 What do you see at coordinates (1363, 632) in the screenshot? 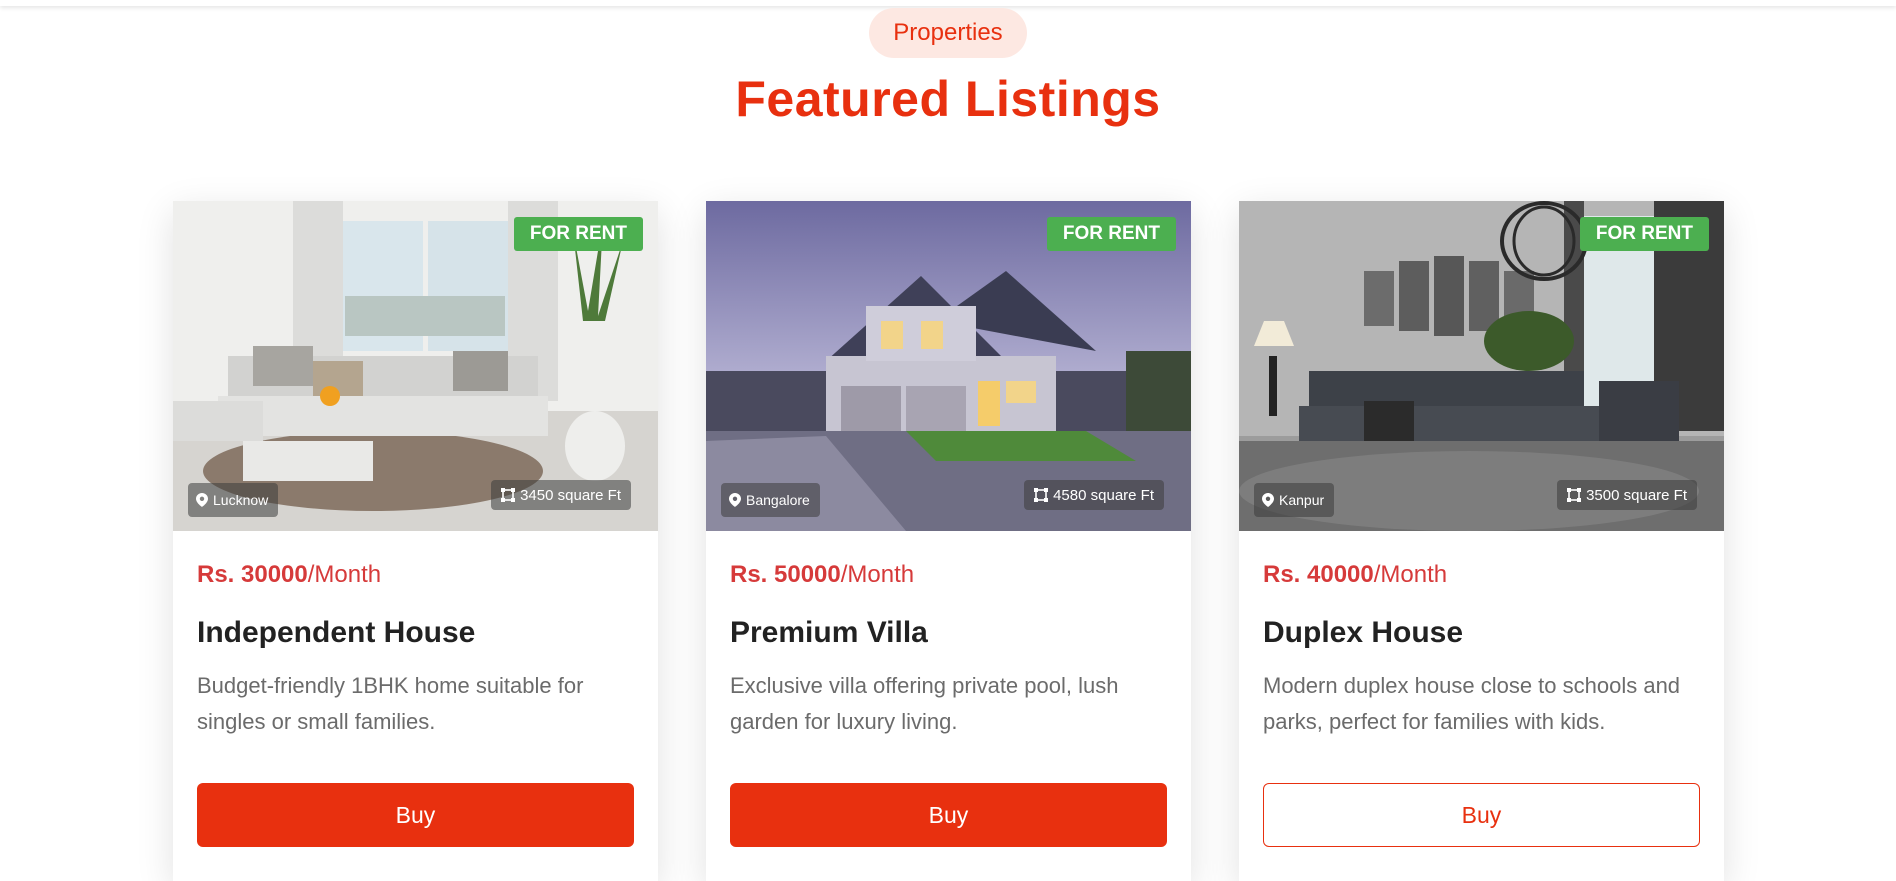
I see `listing-title: Duplex House` at bounding box center [1363, 632].